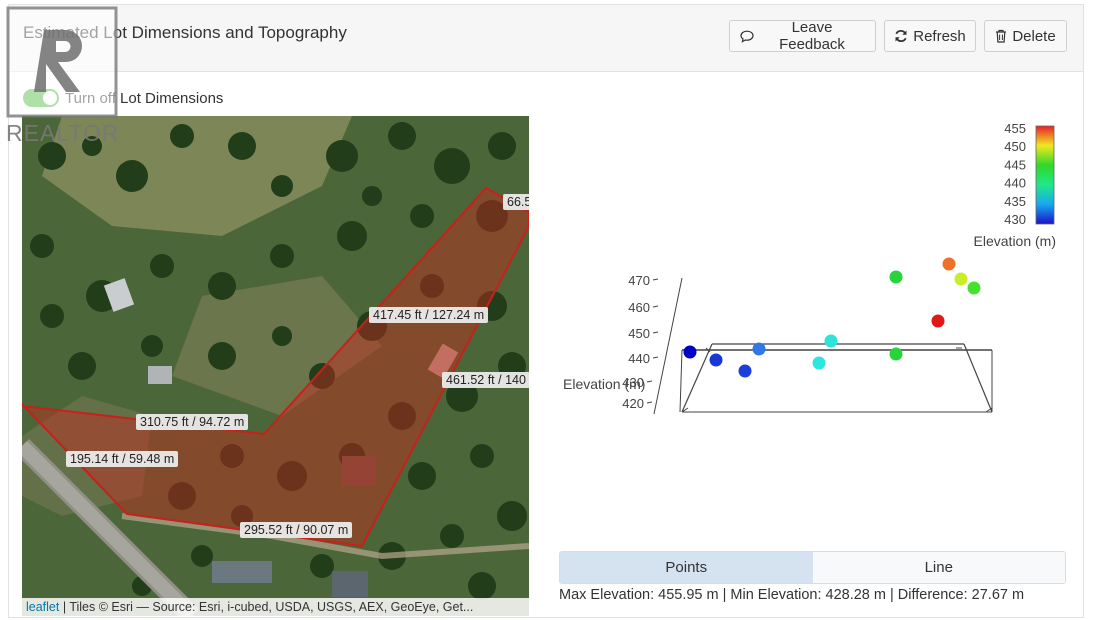  I want to click on leaflet-link: leaflet, so click(42, 607).